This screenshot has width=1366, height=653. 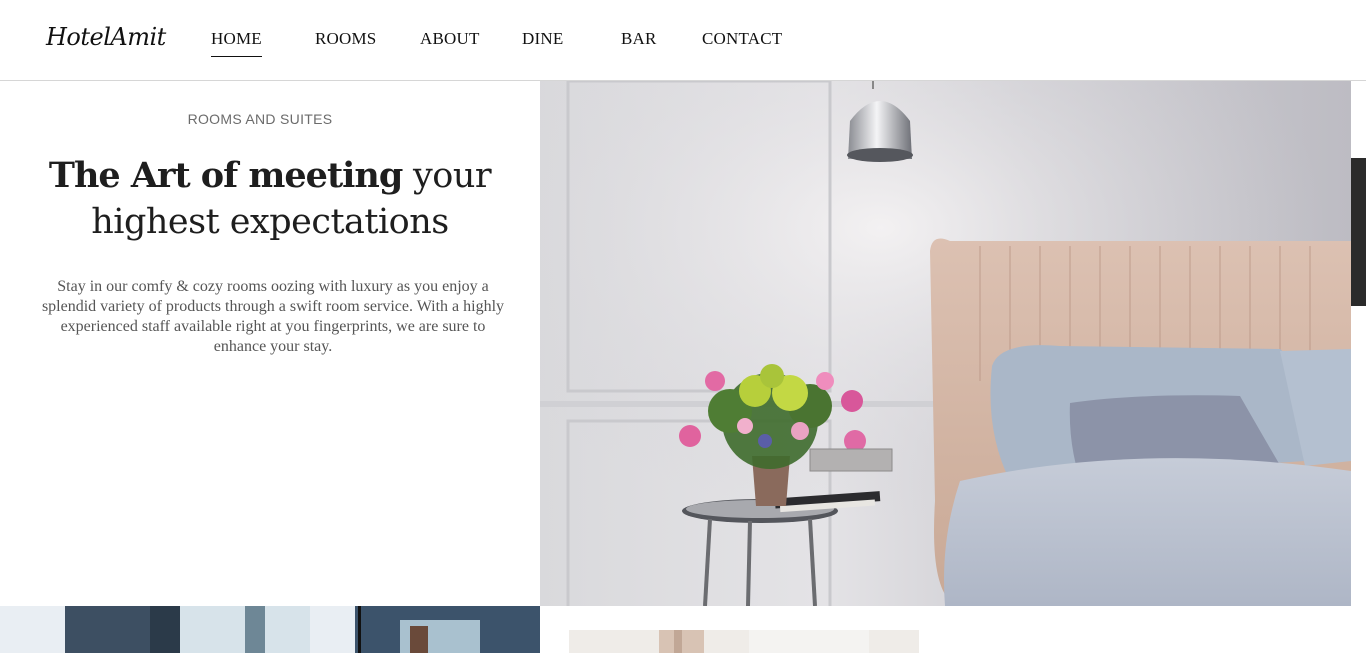 What do you see at coordinates (270, 222) in the screenshot?
I see `headline-light-part-2: highest expectations` at bounding box center [270, 222].